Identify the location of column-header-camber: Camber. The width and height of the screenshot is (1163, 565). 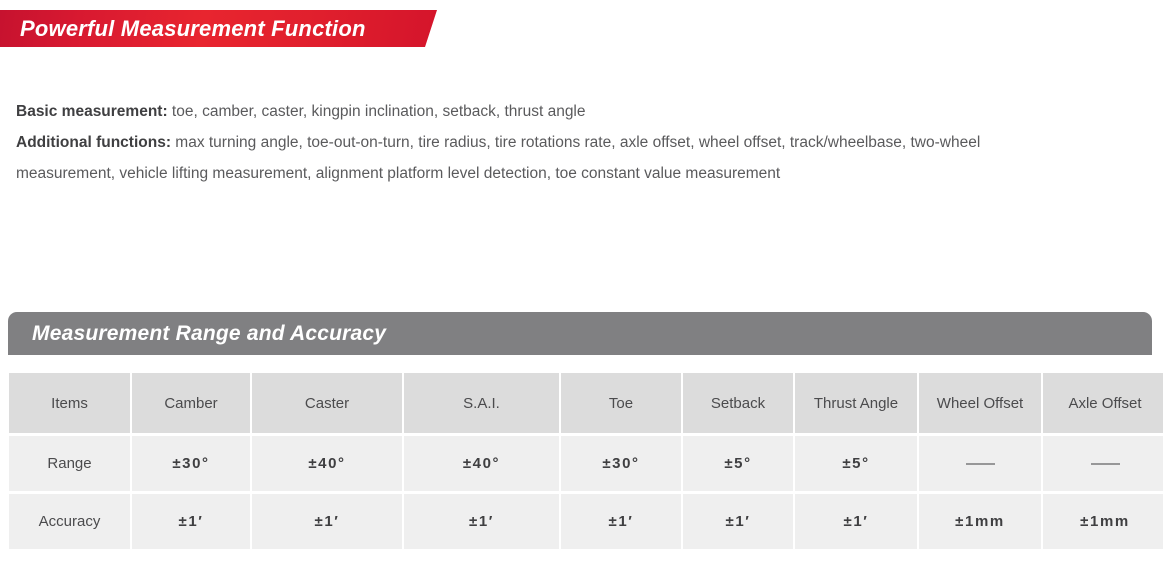
(191, 403).